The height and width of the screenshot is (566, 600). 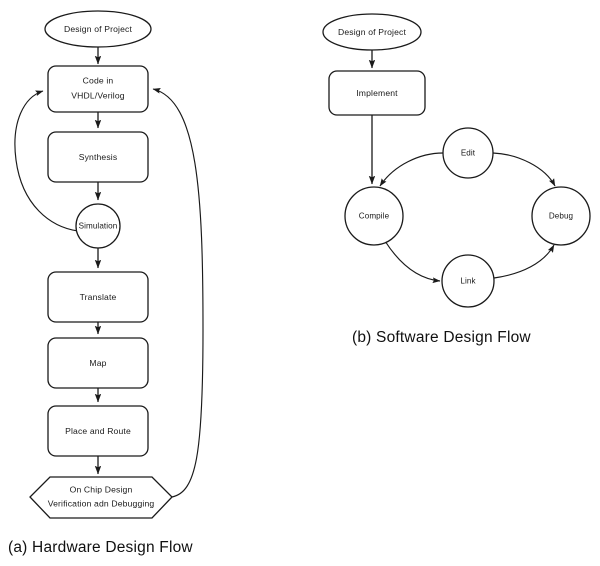 I want to click on hw-synthesis-label: Synthesis, so click(x=98, y=157).